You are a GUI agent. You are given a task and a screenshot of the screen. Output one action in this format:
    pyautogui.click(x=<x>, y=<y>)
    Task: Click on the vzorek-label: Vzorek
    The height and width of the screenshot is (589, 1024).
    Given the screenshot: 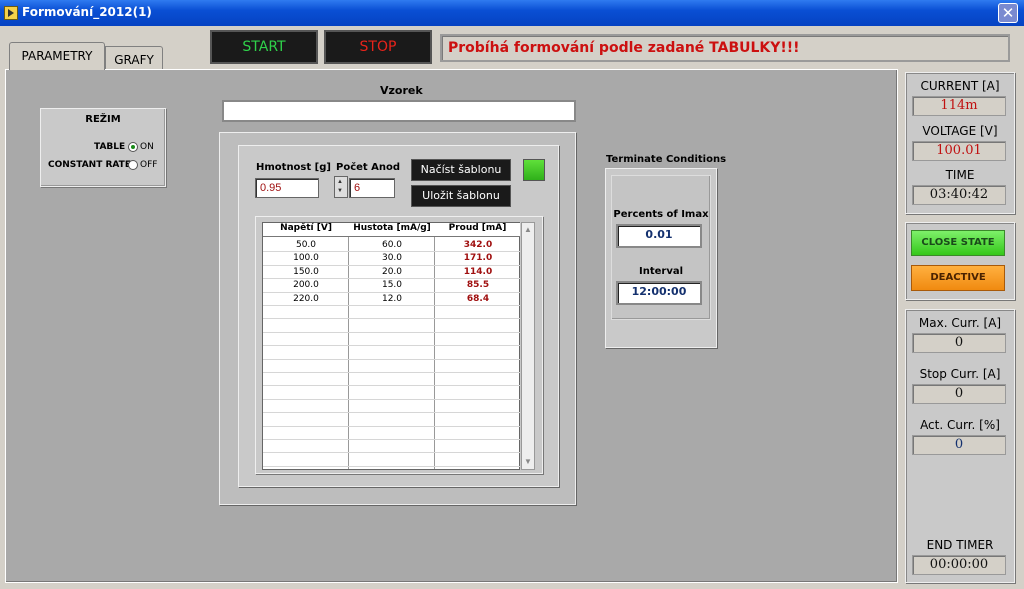 What is the action you would take?
    pyautogui.click(x=401, y=90)
    